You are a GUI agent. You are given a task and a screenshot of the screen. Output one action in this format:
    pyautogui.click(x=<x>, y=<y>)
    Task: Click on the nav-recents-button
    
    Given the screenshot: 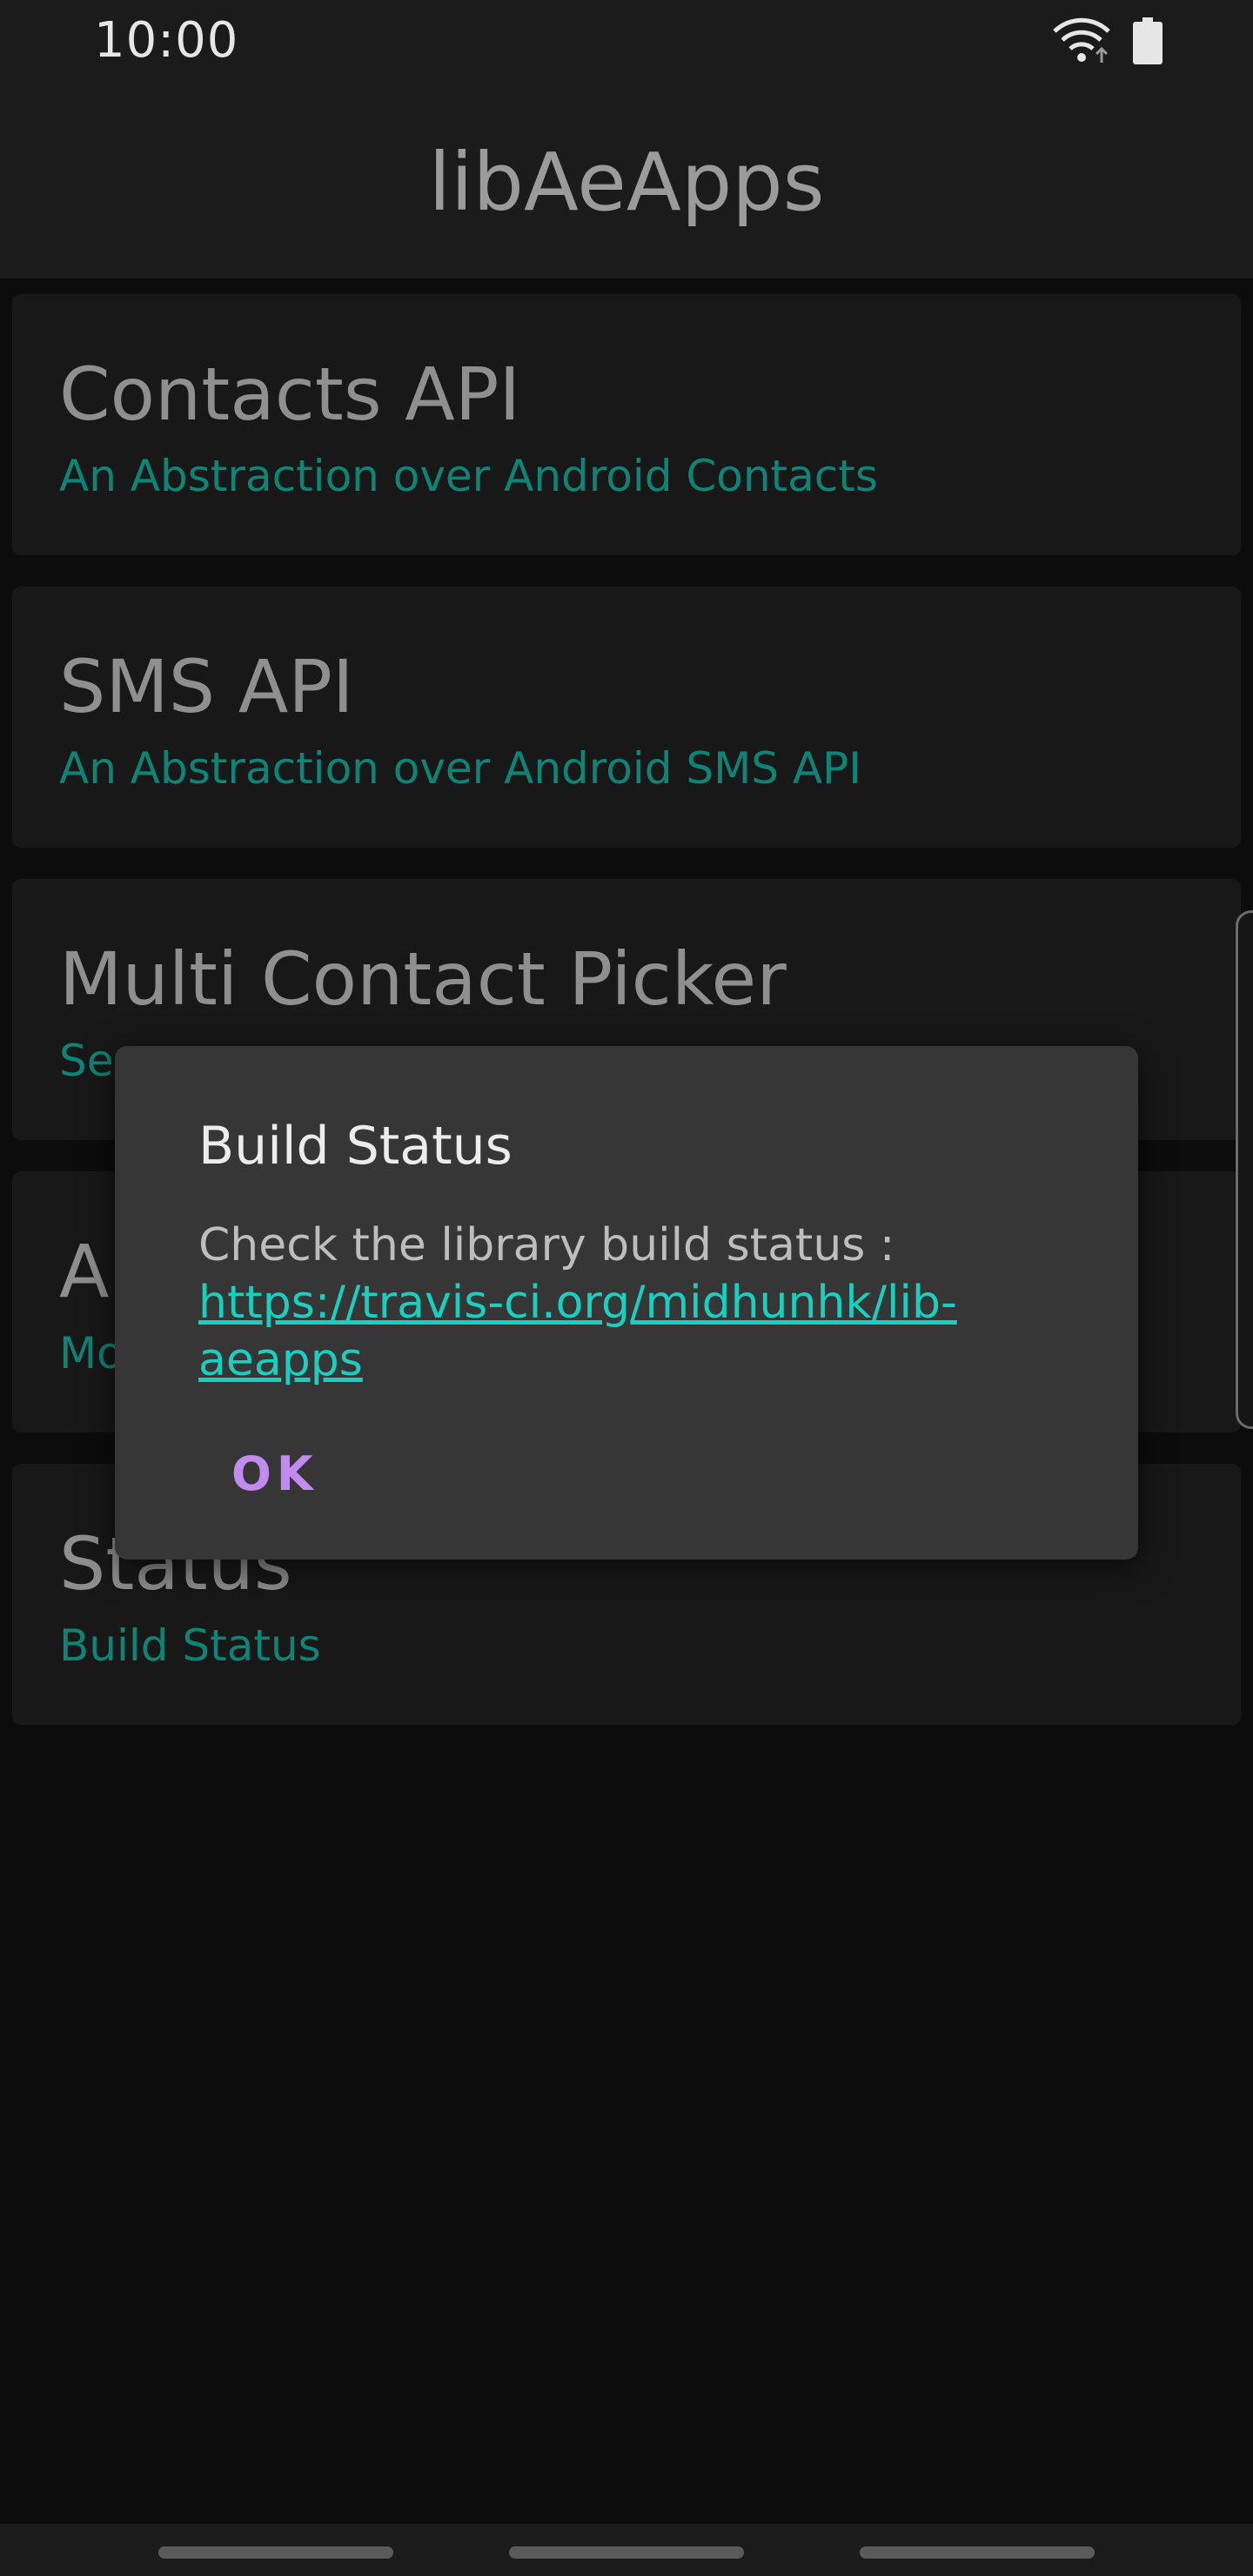 What is the action you would take?
    pyautogui.click(x=275, y=2553)
    